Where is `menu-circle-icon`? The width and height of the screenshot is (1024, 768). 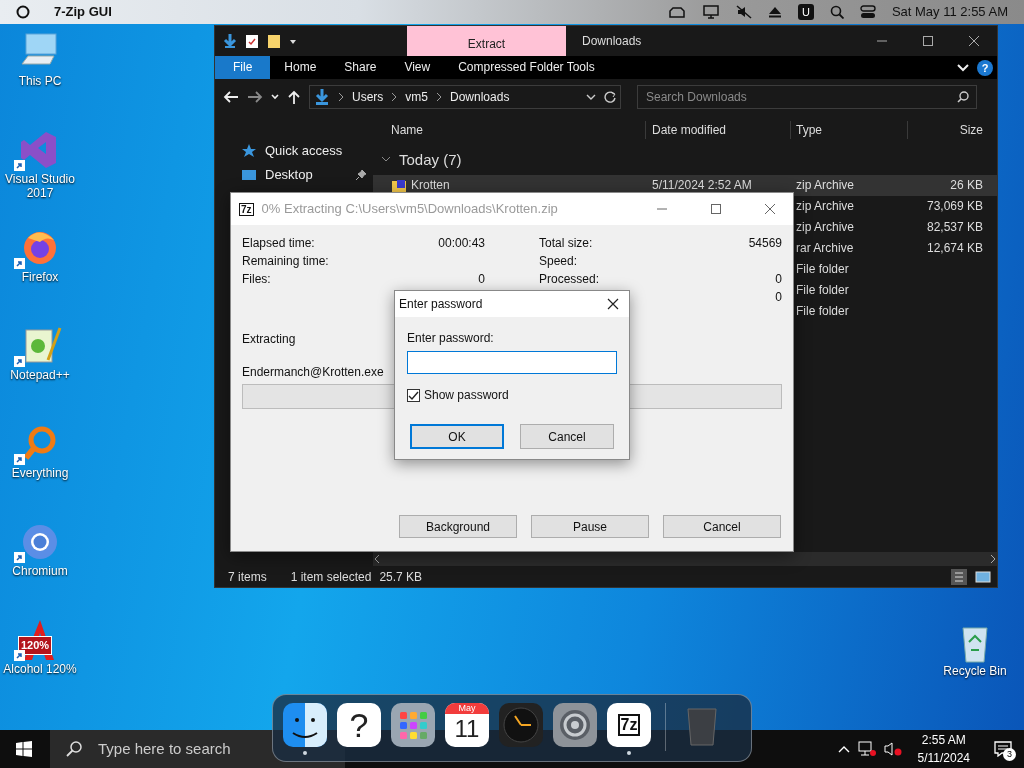 menu-circle-icon is located at coordinates (23, 12).